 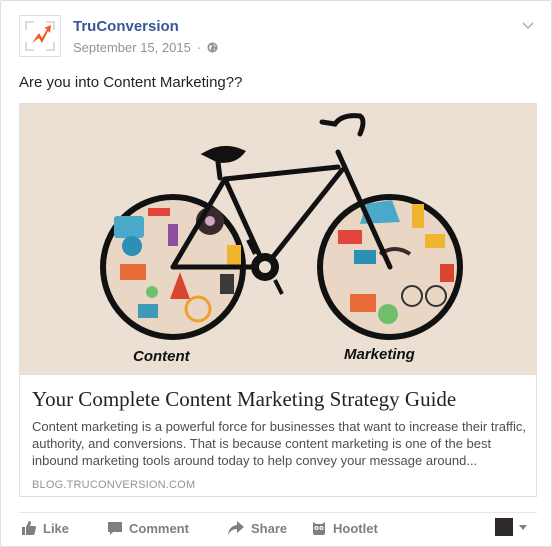 What do you see at coordinates (319, 528) in the screenshot?
I see `owl-icon` at bounding box center [319, 528].